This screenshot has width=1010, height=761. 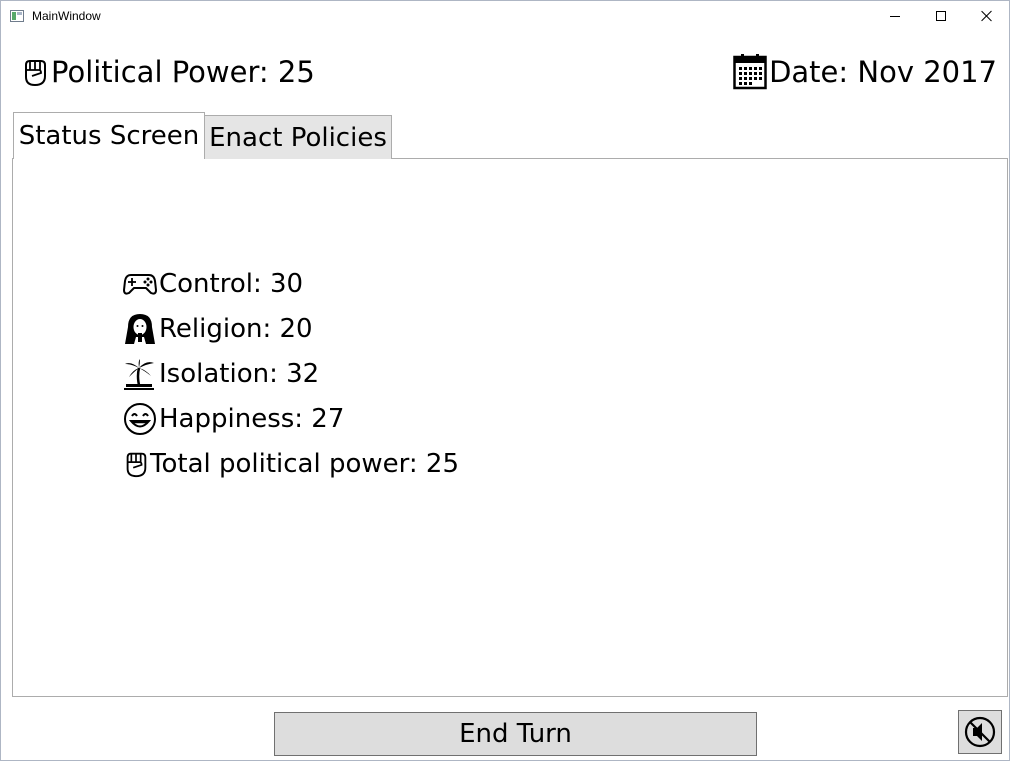 I want to click on end-turn-label: End Turn, so click(x=515, y=734).